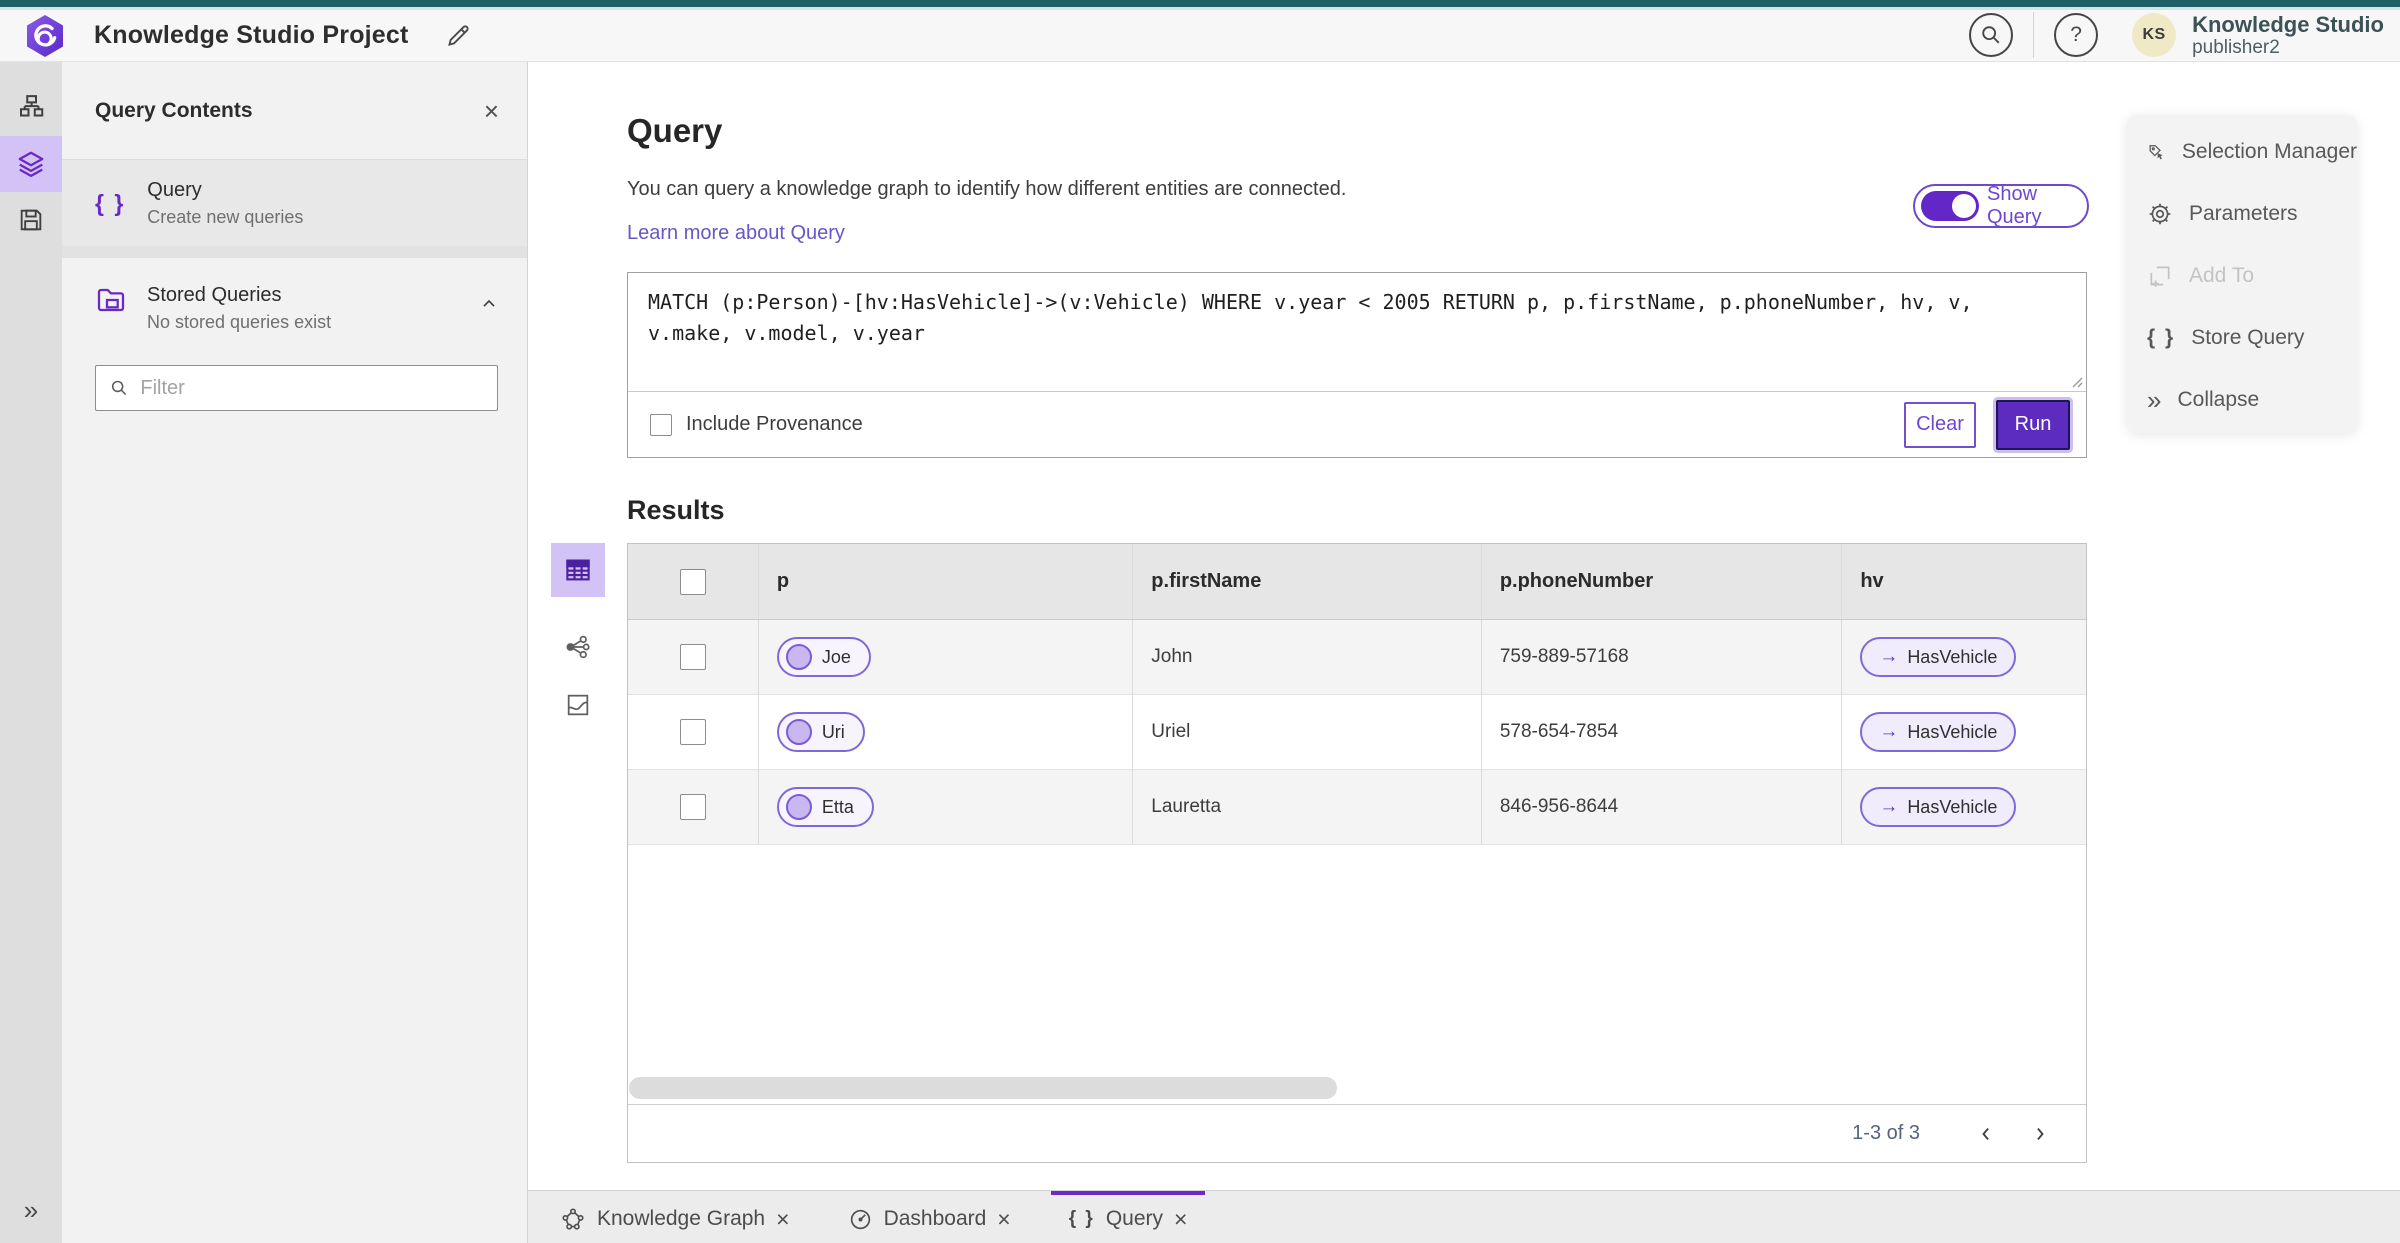 This screenshot has height=1243, width=2400. I want to click on results-title: Results, so click(676, 510).